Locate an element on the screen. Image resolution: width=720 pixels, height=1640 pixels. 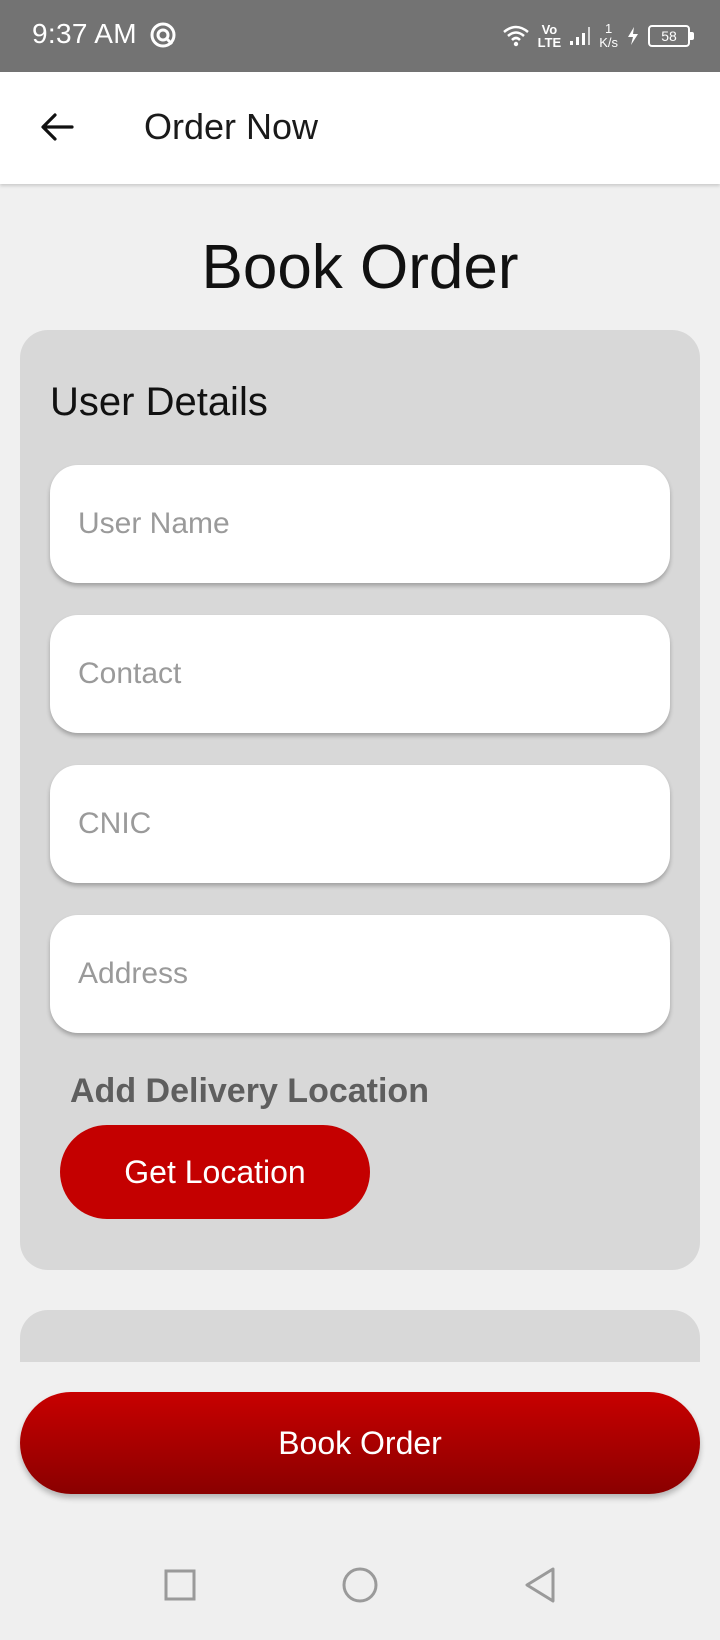
contact-input is located at coordinates (360, 674).